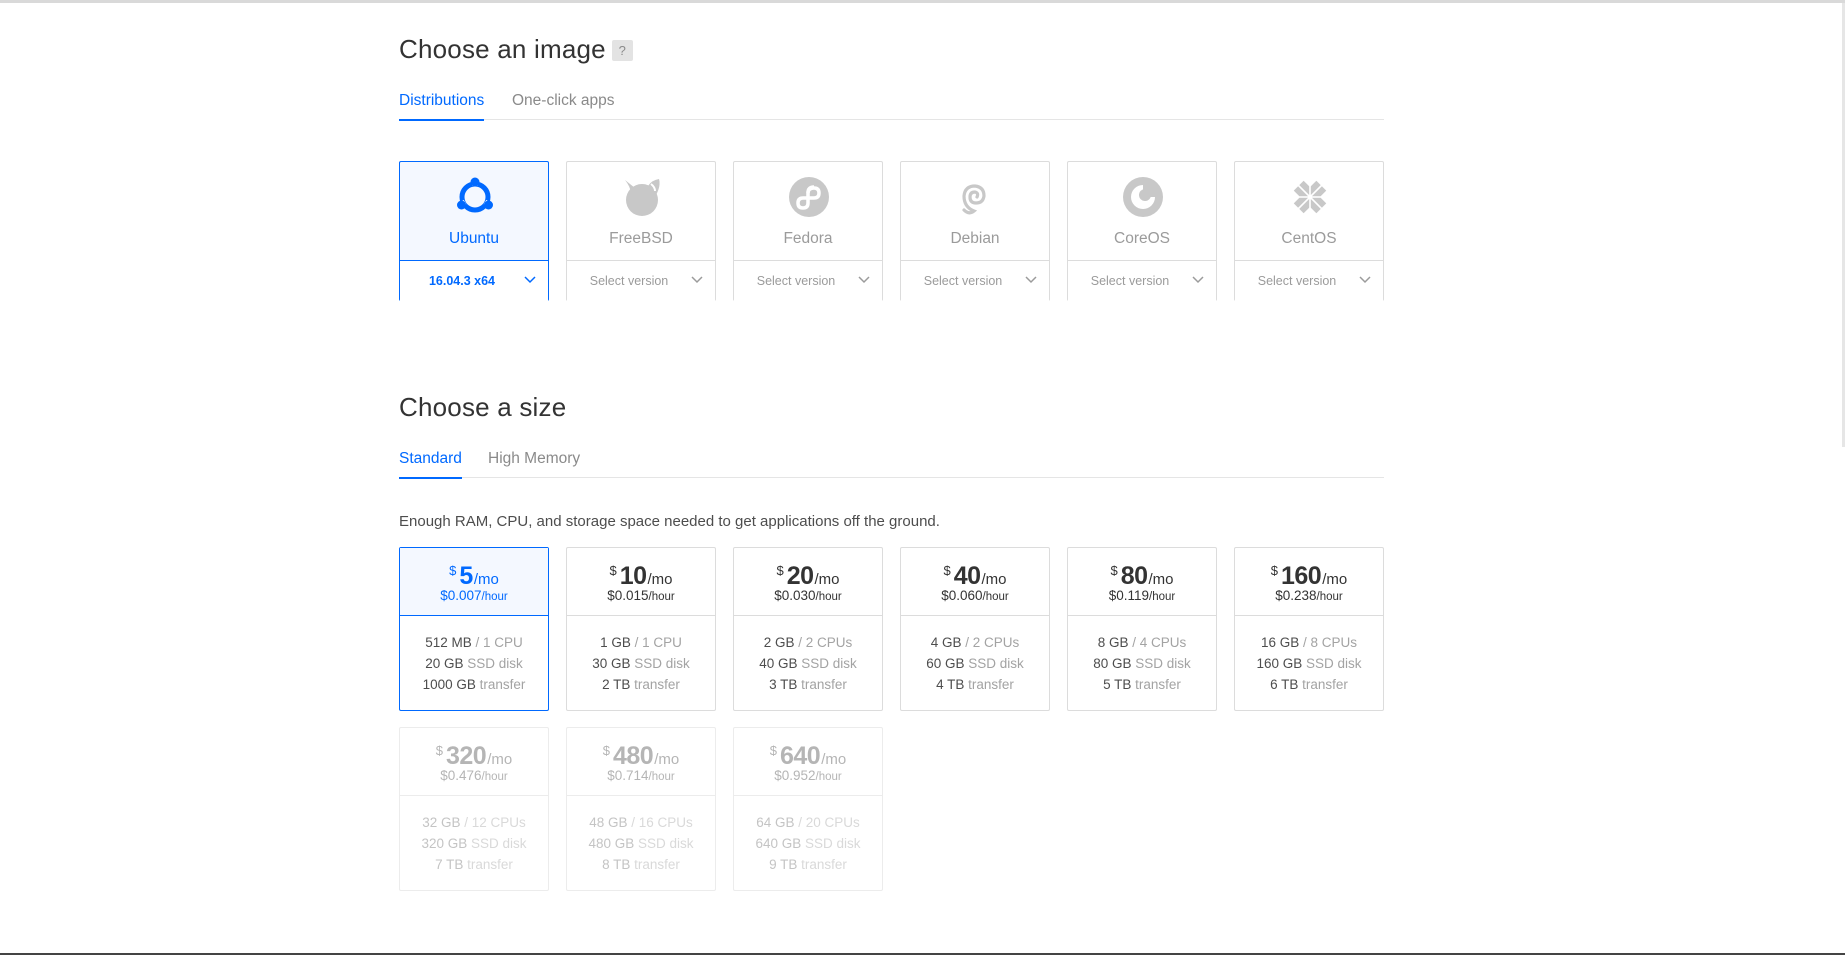 The width and height of the screenshot is (1845, 955). Describe the element at coordinates (641, 238) in the screenshot. I see `distro-name: FreeBSD` at that location.